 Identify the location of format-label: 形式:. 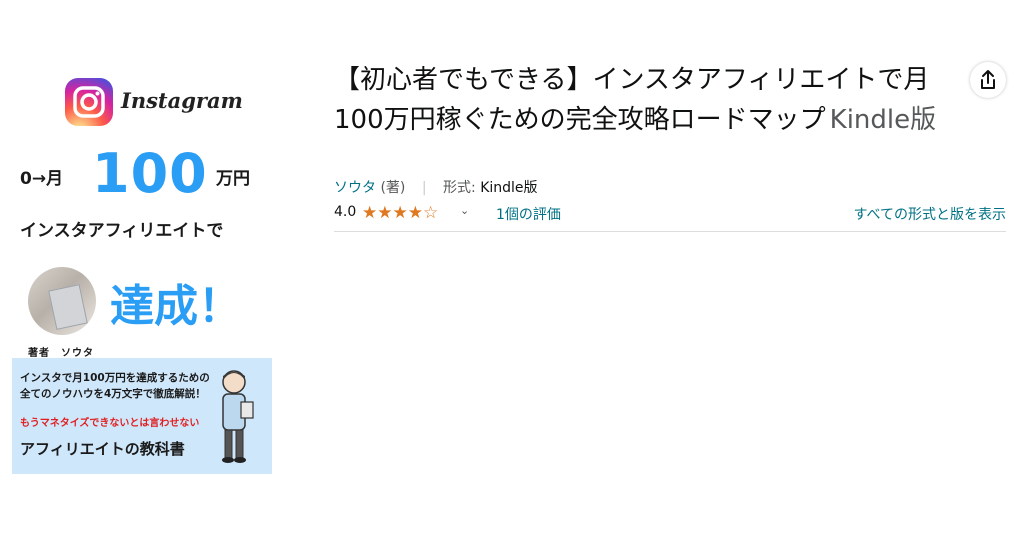
(459, 188).